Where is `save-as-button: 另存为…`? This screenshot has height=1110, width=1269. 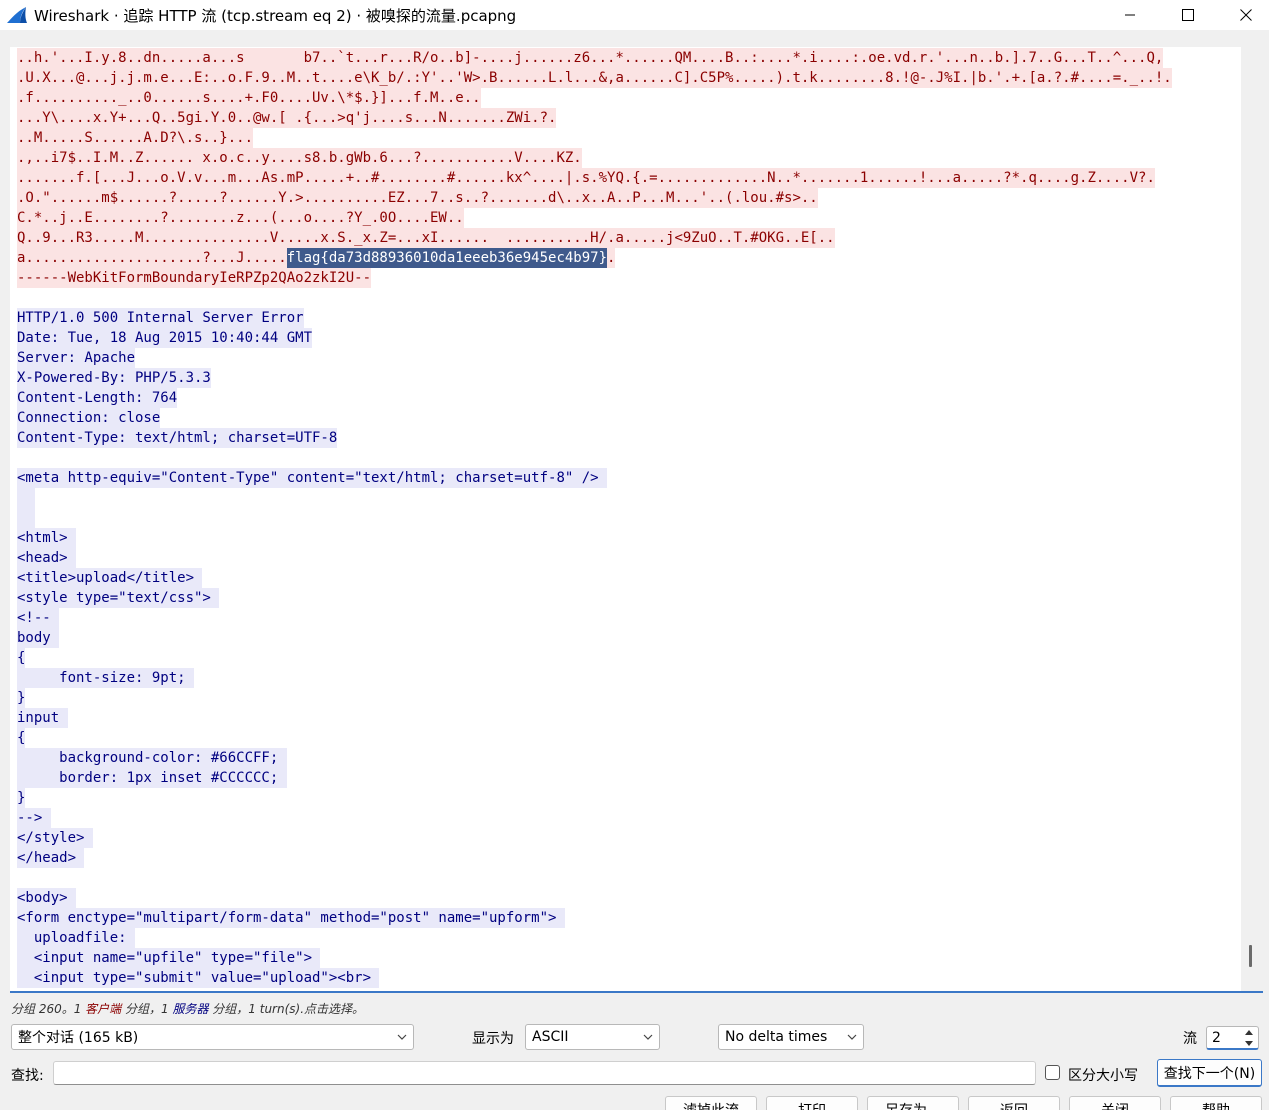
save-as-button: 另存为… is located at coordinates (913, 1103).